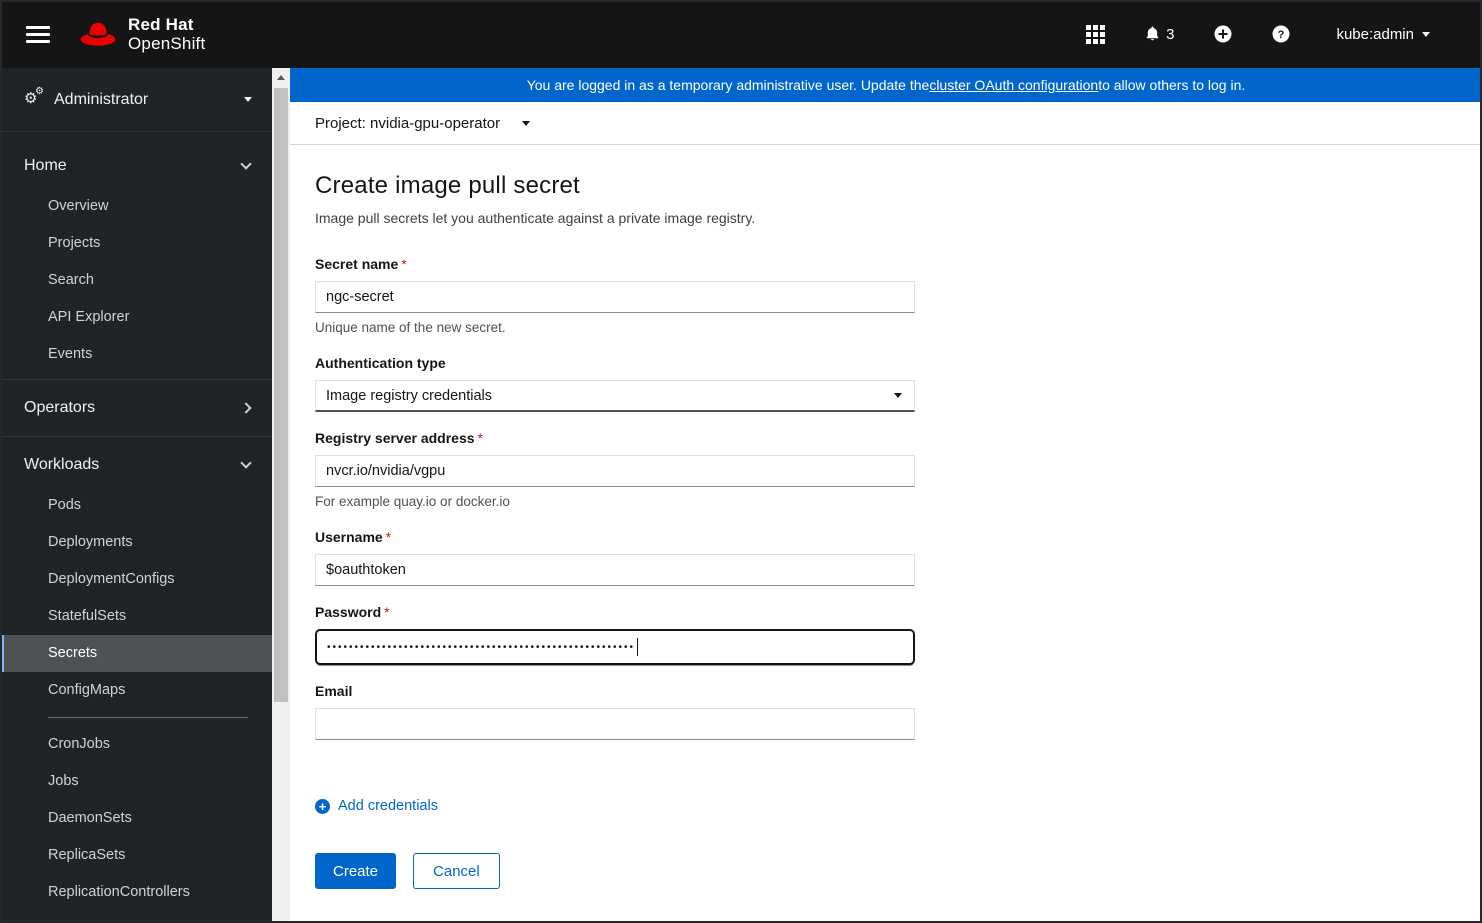 The image size is (1482, 923). I want to click on username-group: Username *, so click(615, 557).